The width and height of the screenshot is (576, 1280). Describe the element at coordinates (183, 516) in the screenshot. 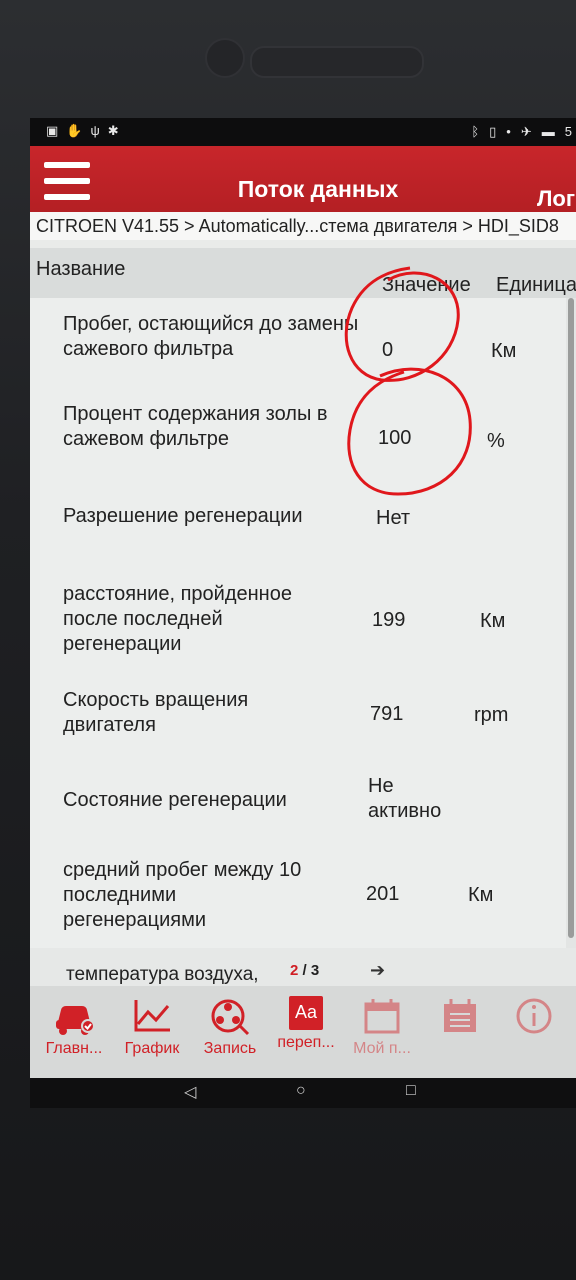

I see `row-name: Разрешение регенерации` at that location.